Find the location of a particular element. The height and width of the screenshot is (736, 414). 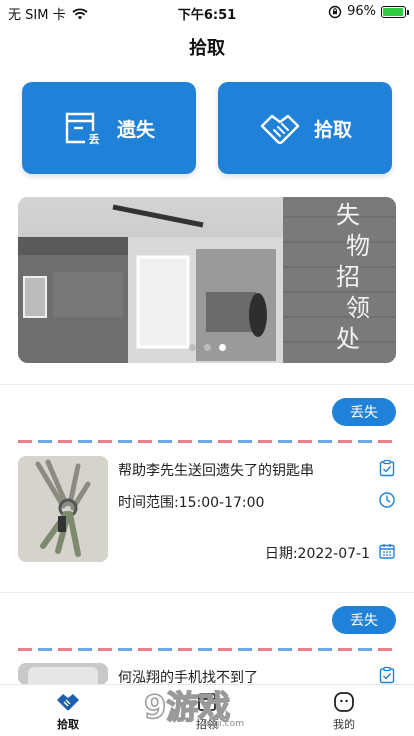

watermark-logo: 9游戏 danji.com is located at coordinates (193, 707).